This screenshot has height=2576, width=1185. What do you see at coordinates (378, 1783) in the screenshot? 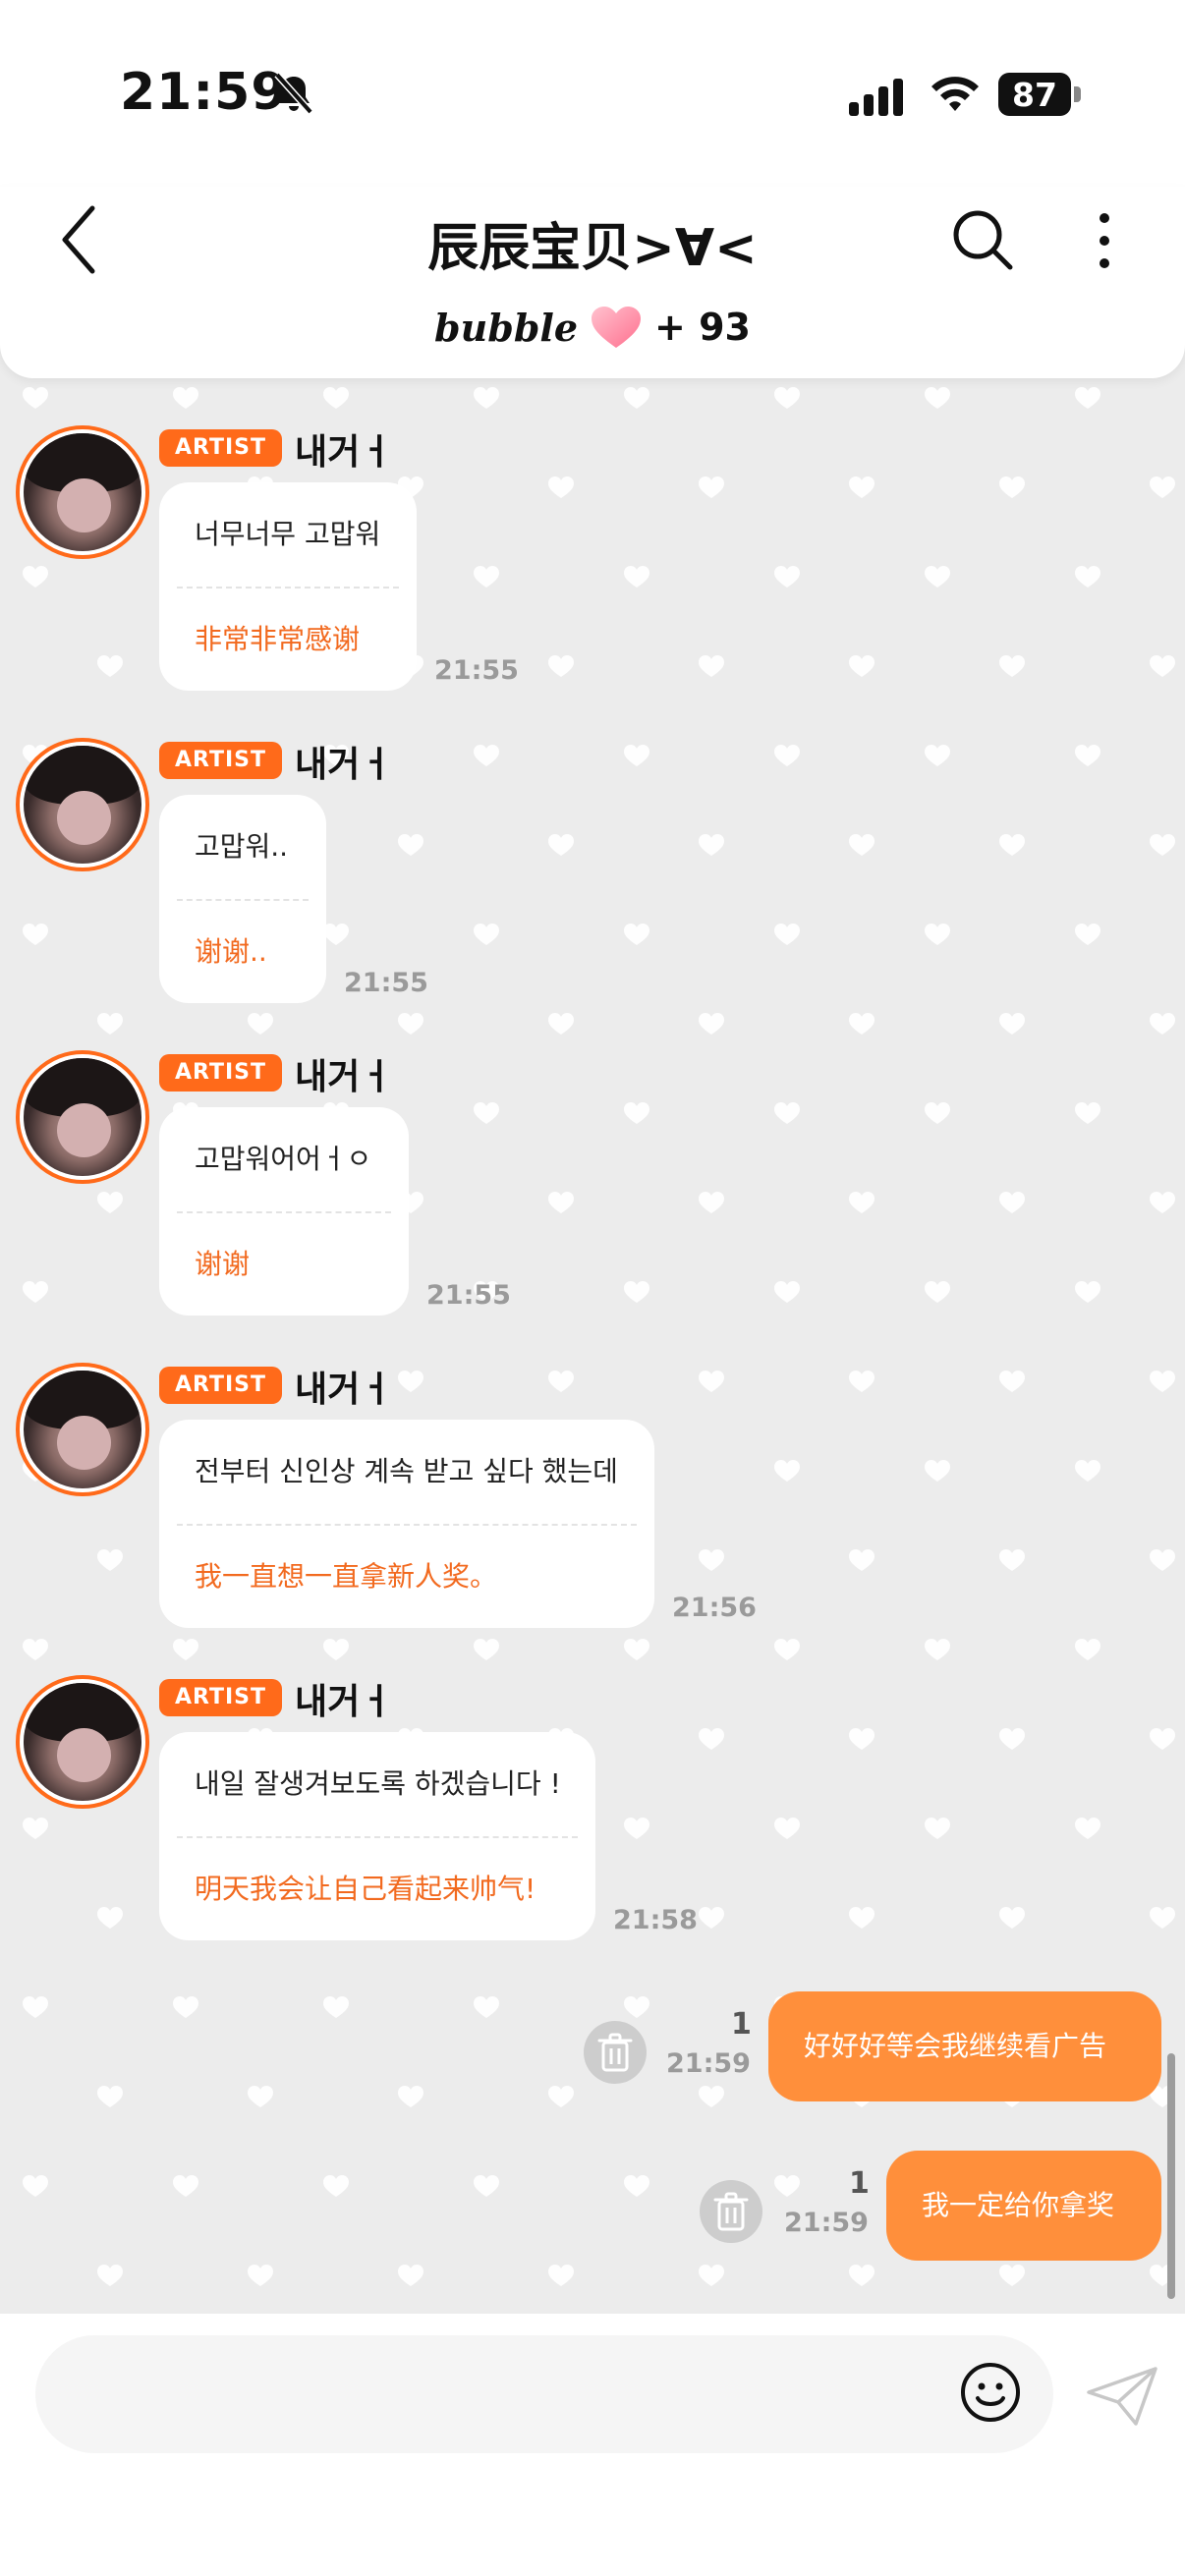
I see `message-text: 내일 잘생겨보도록 하겠습니다 !` at bounding box center [378, 1783].